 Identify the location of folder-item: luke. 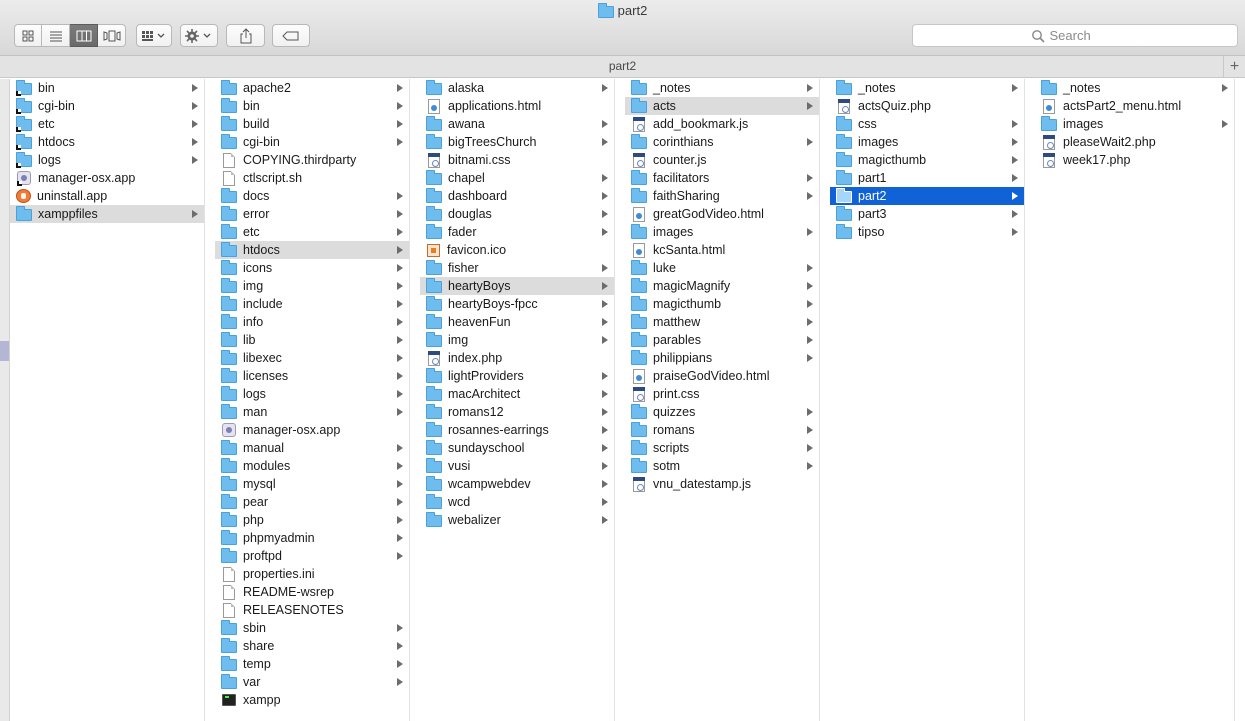
(722, 268).